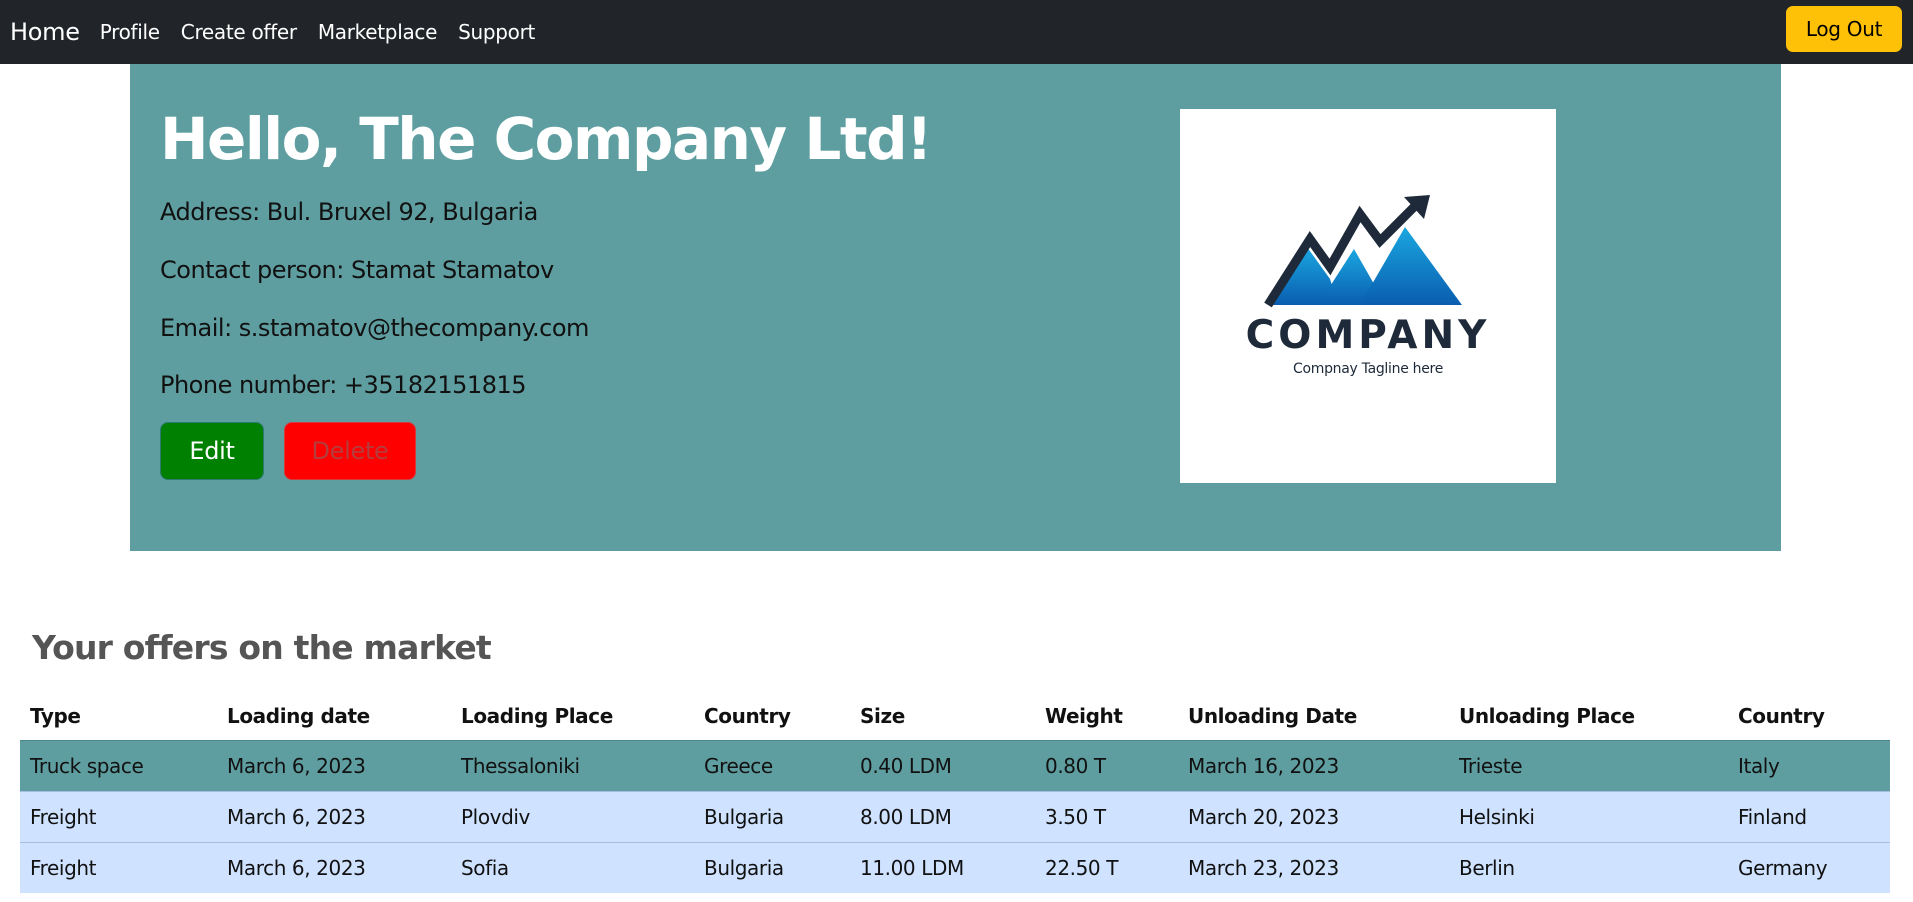 This screenshot has height=902, width=1913. What do you see at coordinates (747, 716) in the screenshot?
I see `column-header-loading-country: Country` at bounding box center [747, 716].